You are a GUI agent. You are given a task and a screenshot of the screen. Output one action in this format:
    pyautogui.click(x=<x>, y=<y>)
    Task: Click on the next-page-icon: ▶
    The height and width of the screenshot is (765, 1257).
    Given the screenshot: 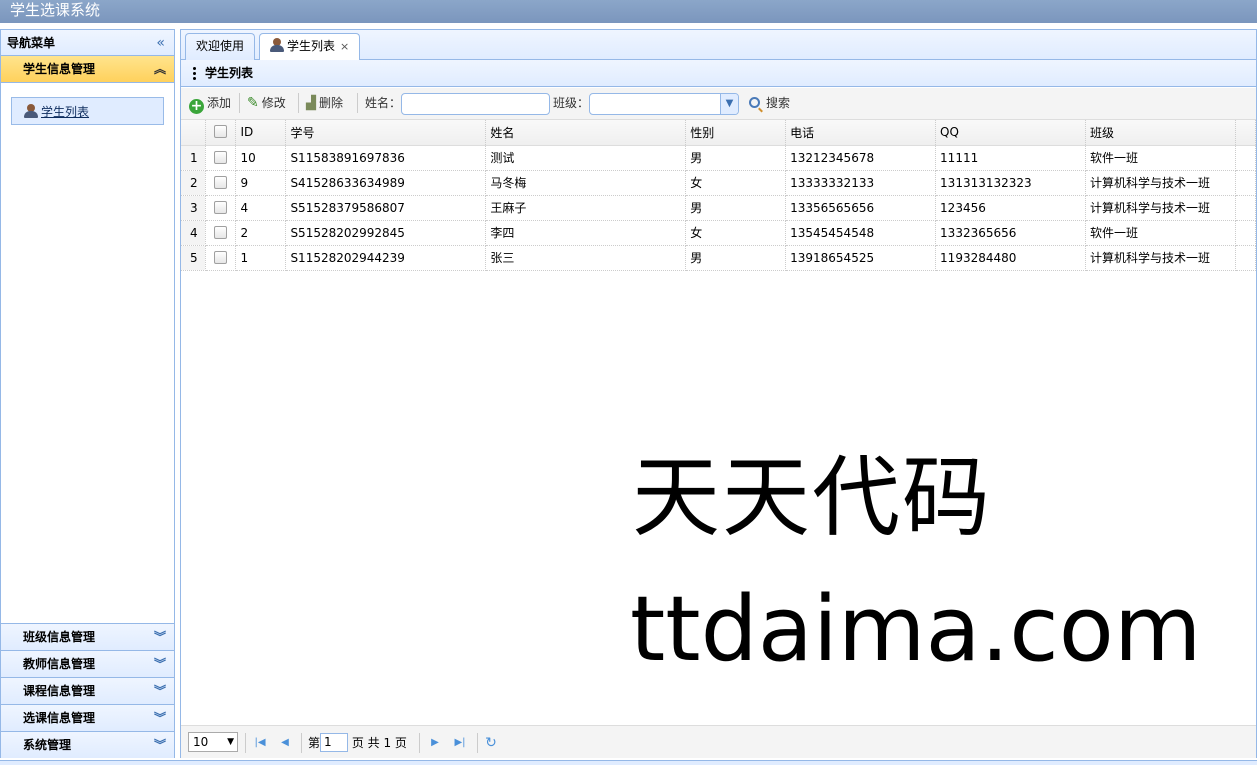 What is the action you would take?
    pyautogui.click(x=435, y=743)
    